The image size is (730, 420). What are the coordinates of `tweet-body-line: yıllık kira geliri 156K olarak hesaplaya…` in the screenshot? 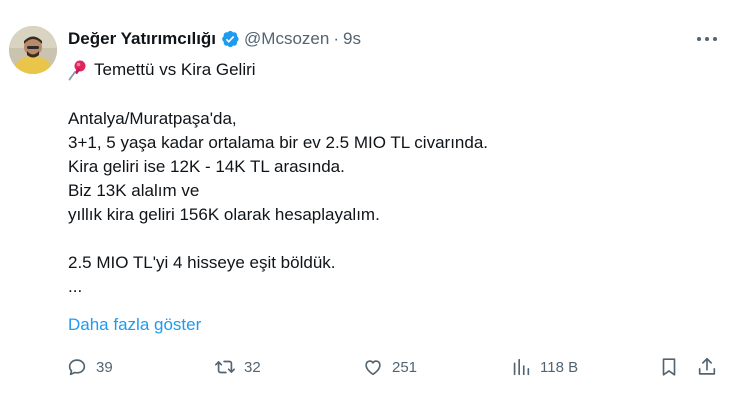 It's located at (224, 214).